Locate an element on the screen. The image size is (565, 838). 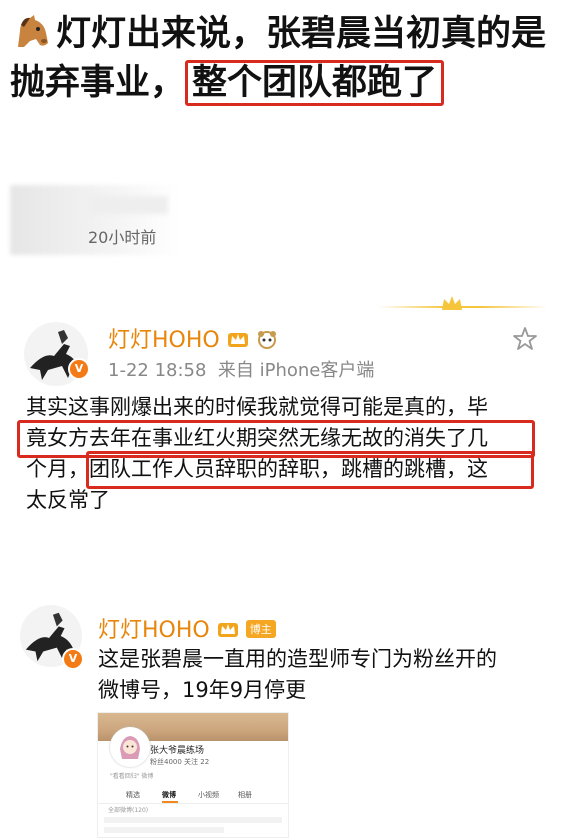
horse-face-icon is located at coordinates (31, 32).